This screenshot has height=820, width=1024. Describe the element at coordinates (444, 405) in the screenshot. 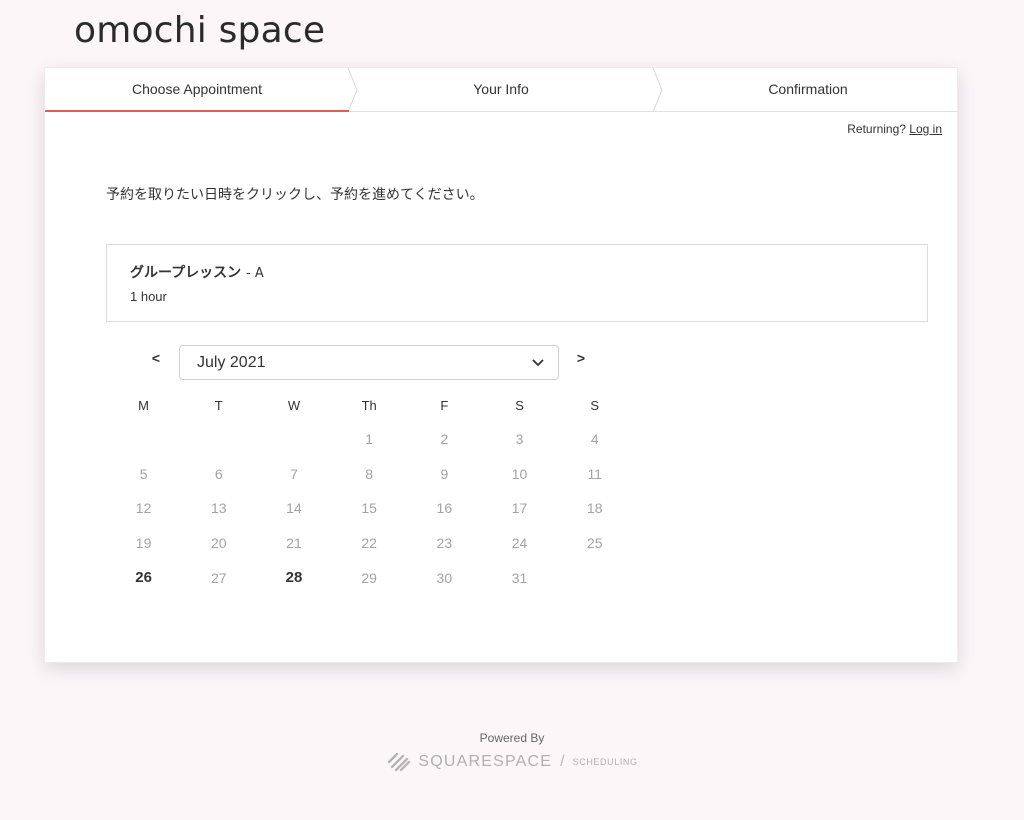

I see `weekday-label: F` at that location.